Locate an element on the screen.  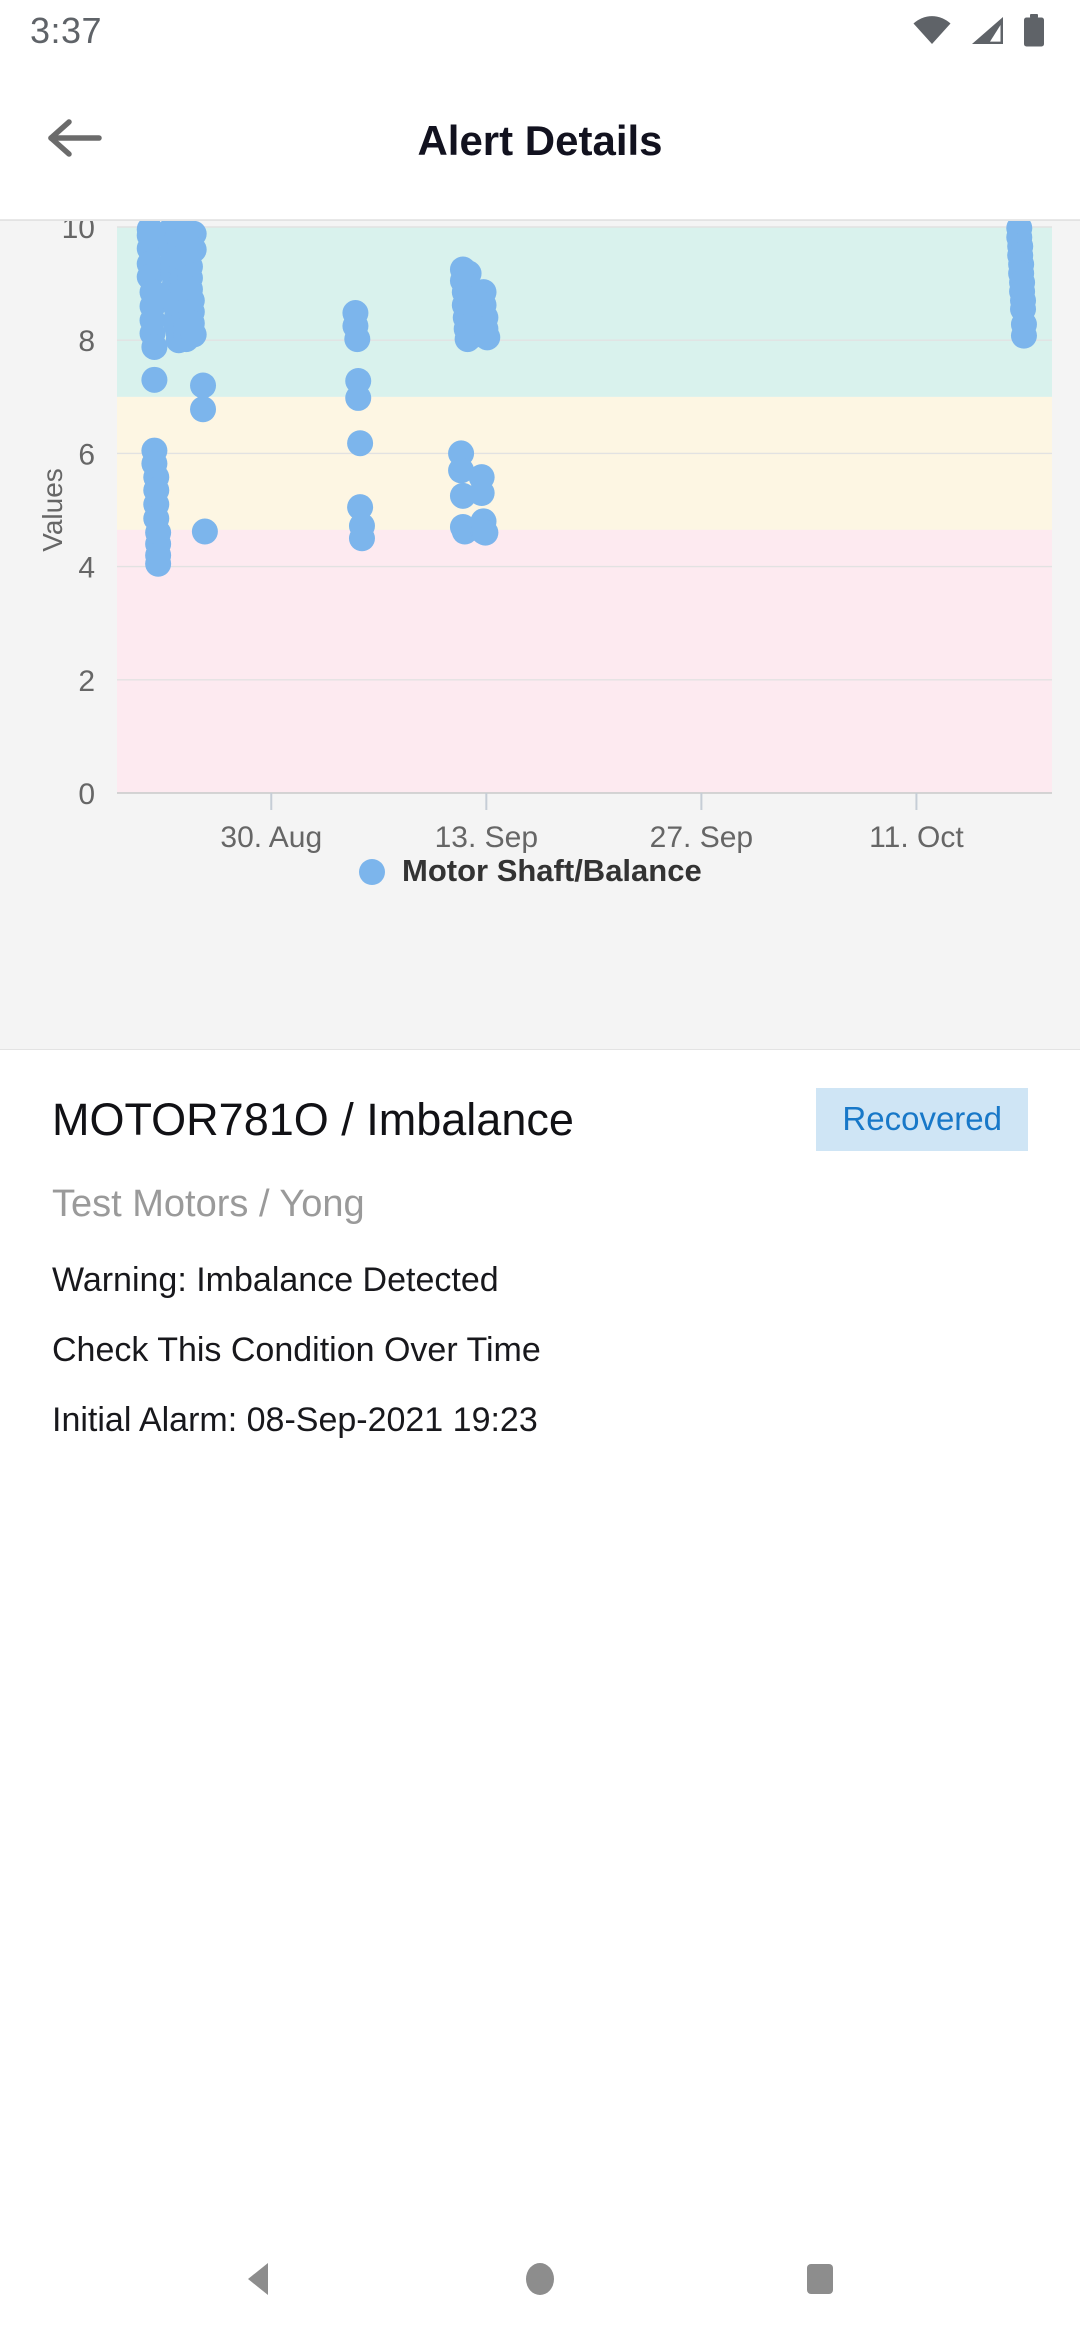
nav-recents-button is located at coordinates (820, 2281).